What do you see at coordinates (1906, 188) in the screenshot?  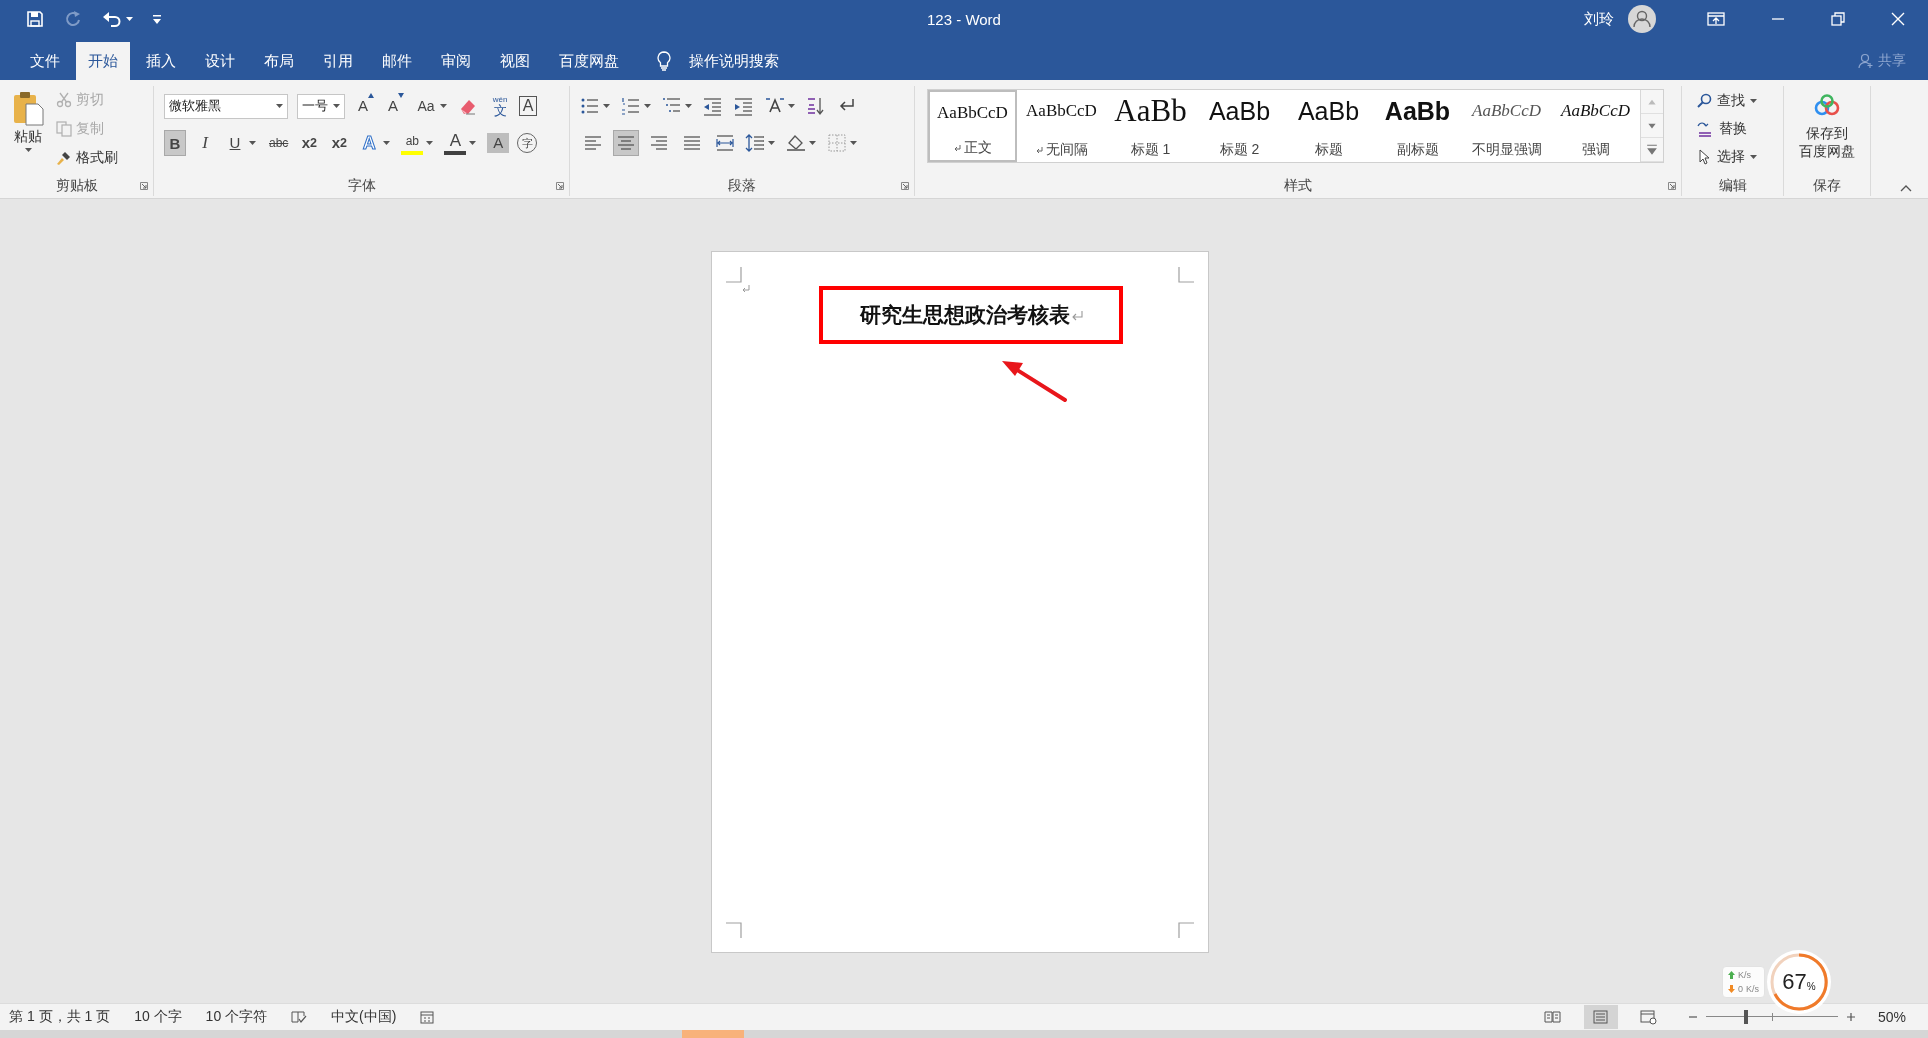 I see `collapse-ribbon-icon` at bounding box center [1906, 188].